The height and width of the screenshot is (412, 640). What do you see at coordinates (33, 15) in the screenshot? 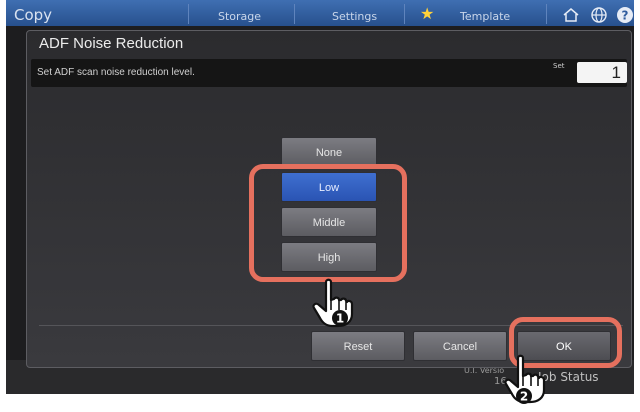
I see `app-title: Copy` at bounding box center [33, 15].